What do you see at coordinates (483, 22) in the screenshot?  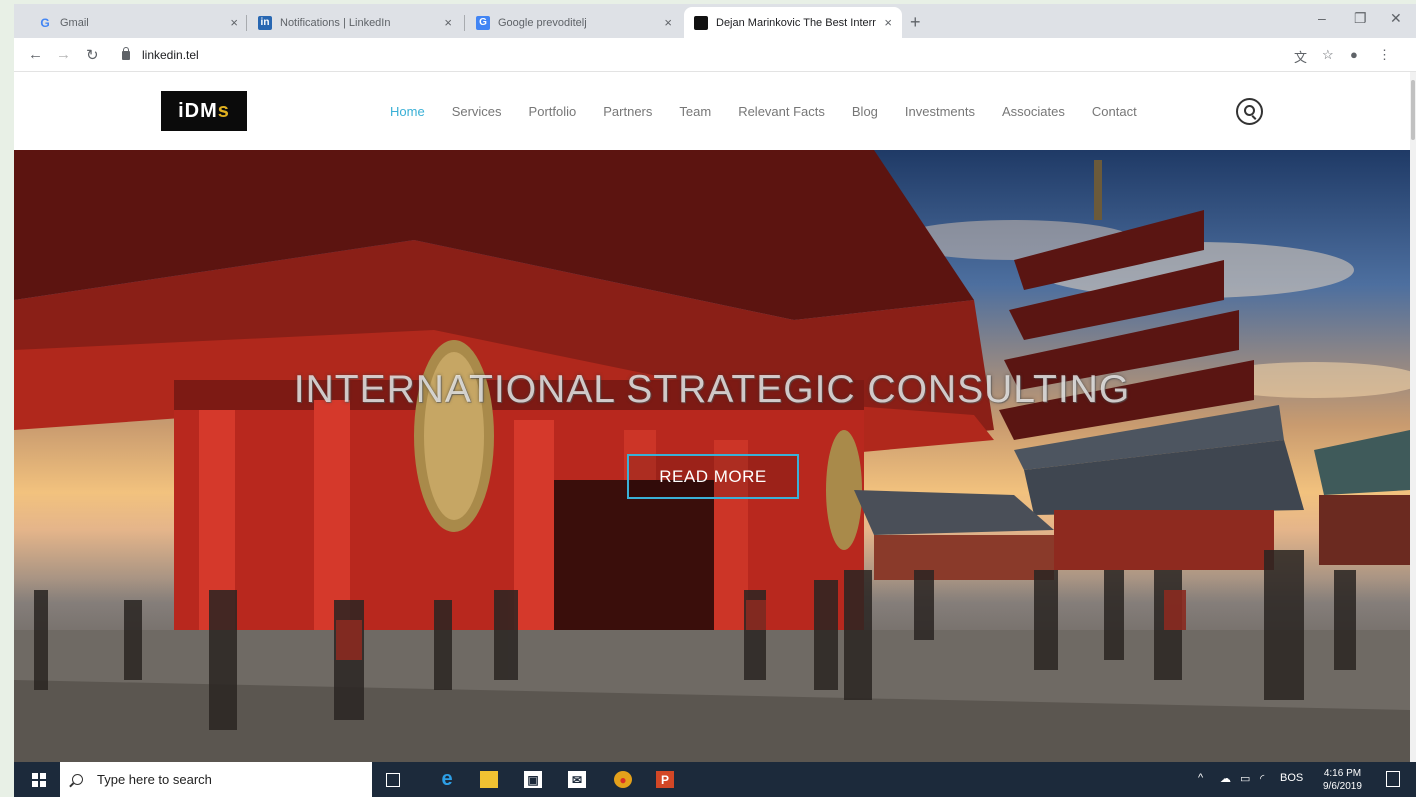 I see `google-translate-icon: G` at bounding box center [483, 22].